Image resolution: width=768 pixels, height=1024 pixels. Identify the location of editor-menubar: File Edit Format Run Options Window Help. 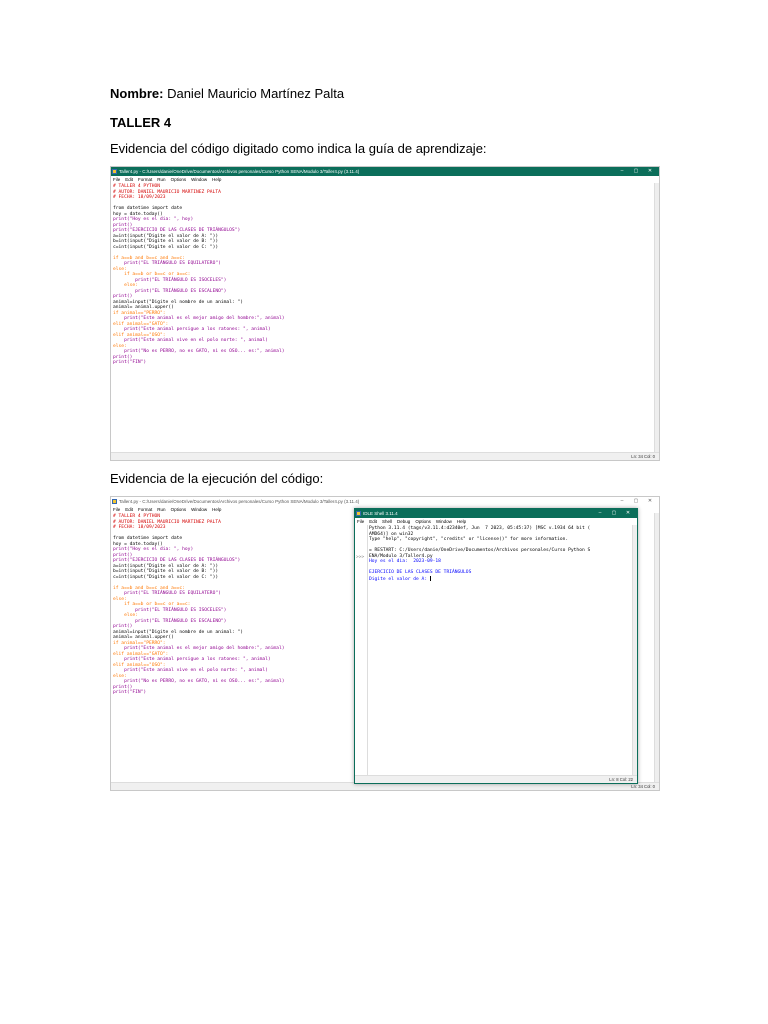
(385, 179).